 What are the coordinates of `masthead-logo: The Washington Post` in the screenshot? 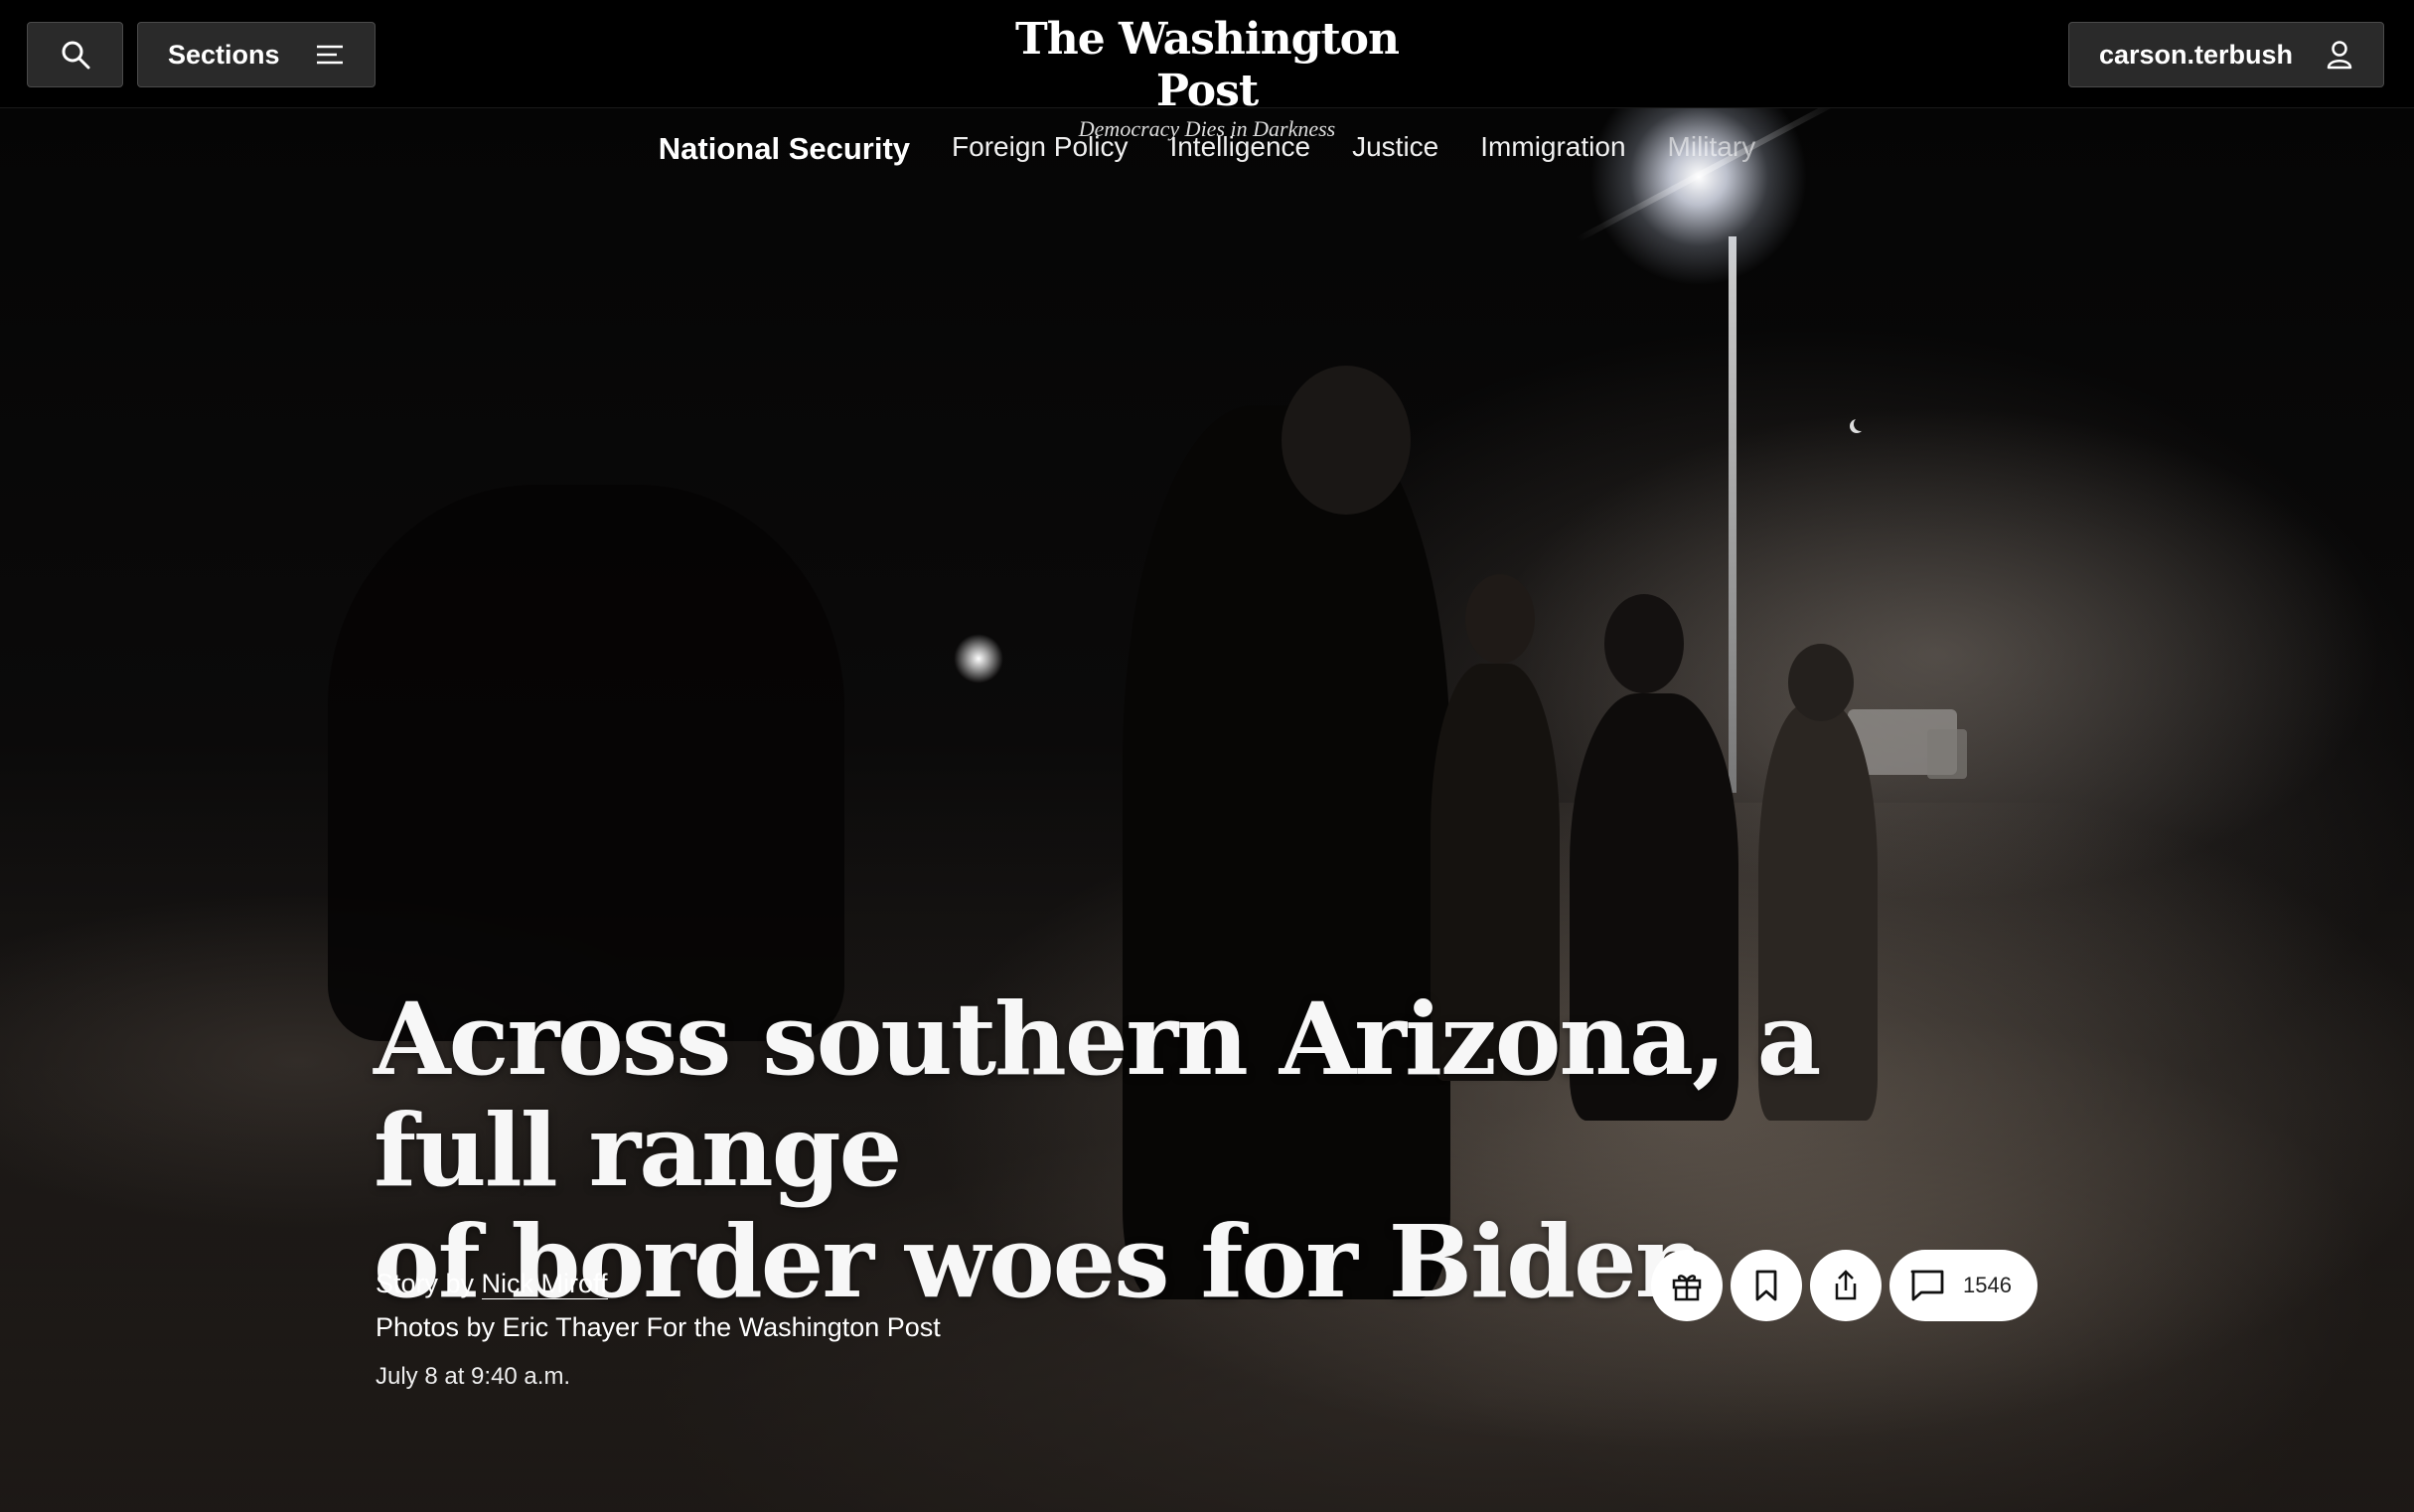 It's located at (1207, 65).